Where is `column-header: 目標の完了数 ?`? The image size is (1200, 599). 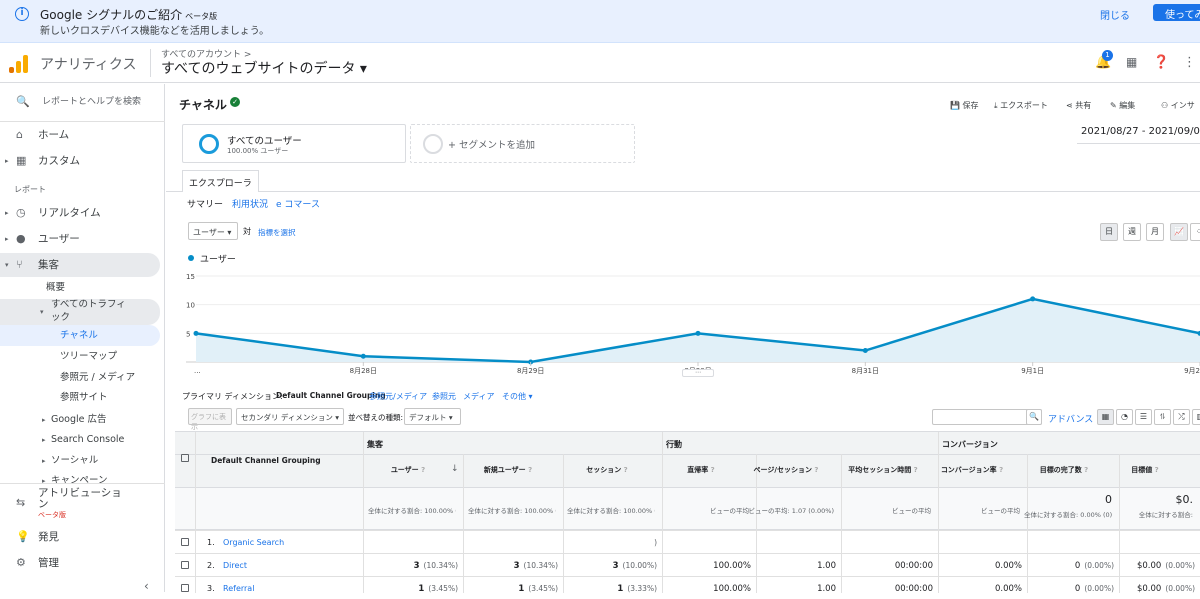 column-header: 目標の完了数 ? is located at coordinates (1064, 470).